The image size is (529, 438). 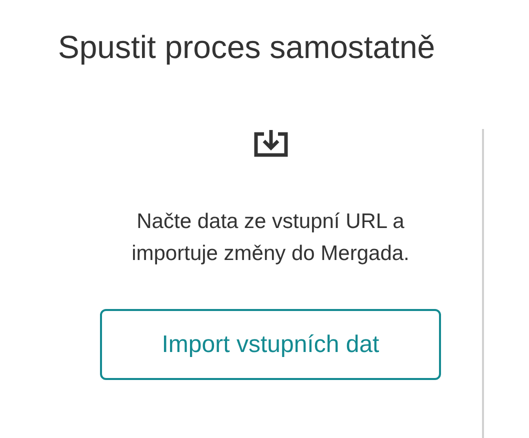 I want to click on process-description: Načte data ze vstupní URL a importuje změny do Mergada., so click(x=270, y=238).